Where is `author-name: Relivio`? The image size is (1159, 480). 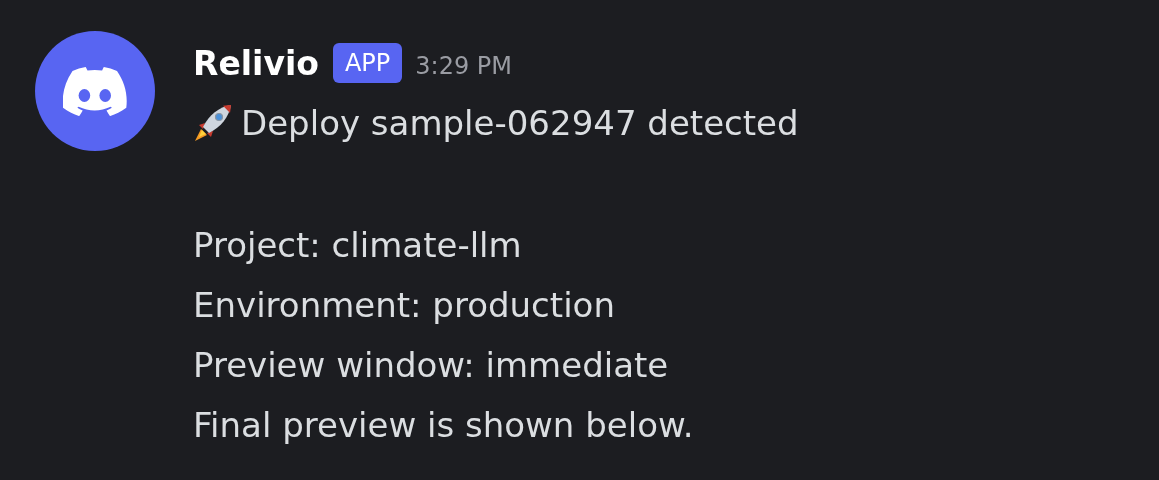 author-name: Relivio is located at coordinates (256, 63).